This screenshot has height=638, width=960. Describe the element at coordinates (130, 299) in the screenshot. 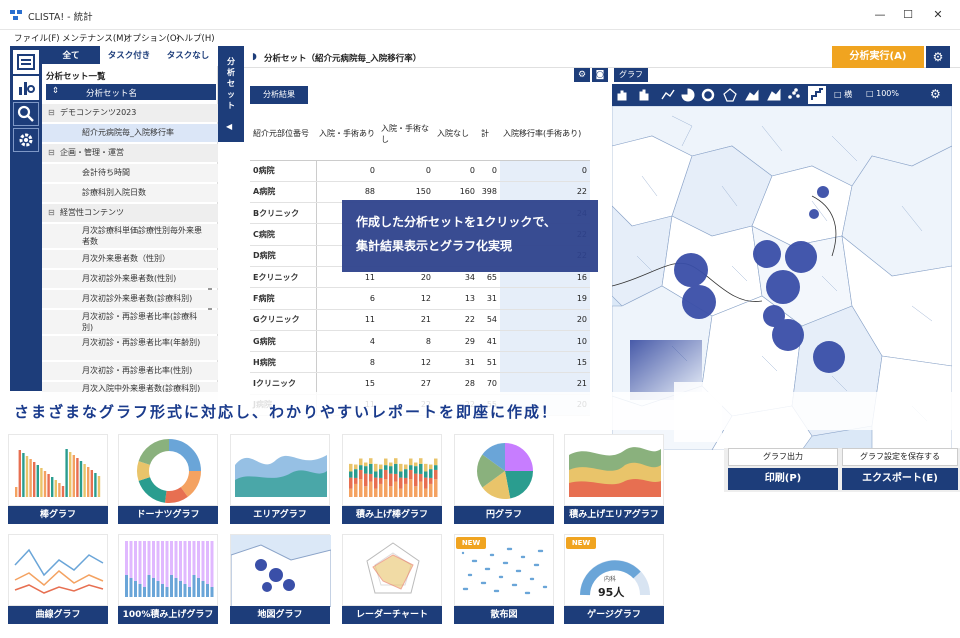

I see `tree-item: 月次初診外来患者数(診療科別)` at that location.